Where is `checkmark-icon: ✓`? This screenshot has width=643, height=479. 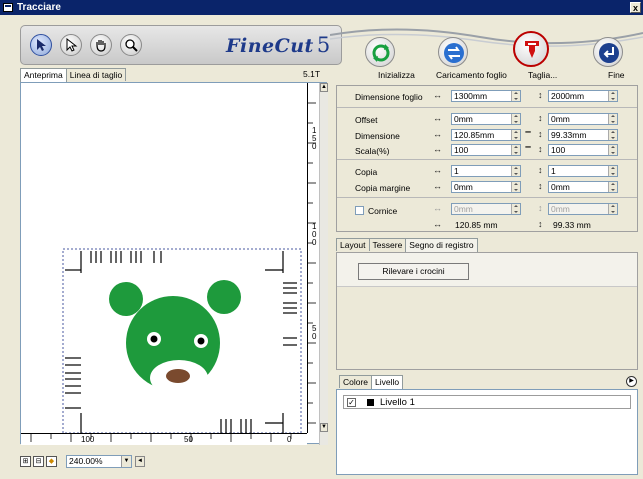
checkmark-icon: ✓ is located at coordinates (351, 402).